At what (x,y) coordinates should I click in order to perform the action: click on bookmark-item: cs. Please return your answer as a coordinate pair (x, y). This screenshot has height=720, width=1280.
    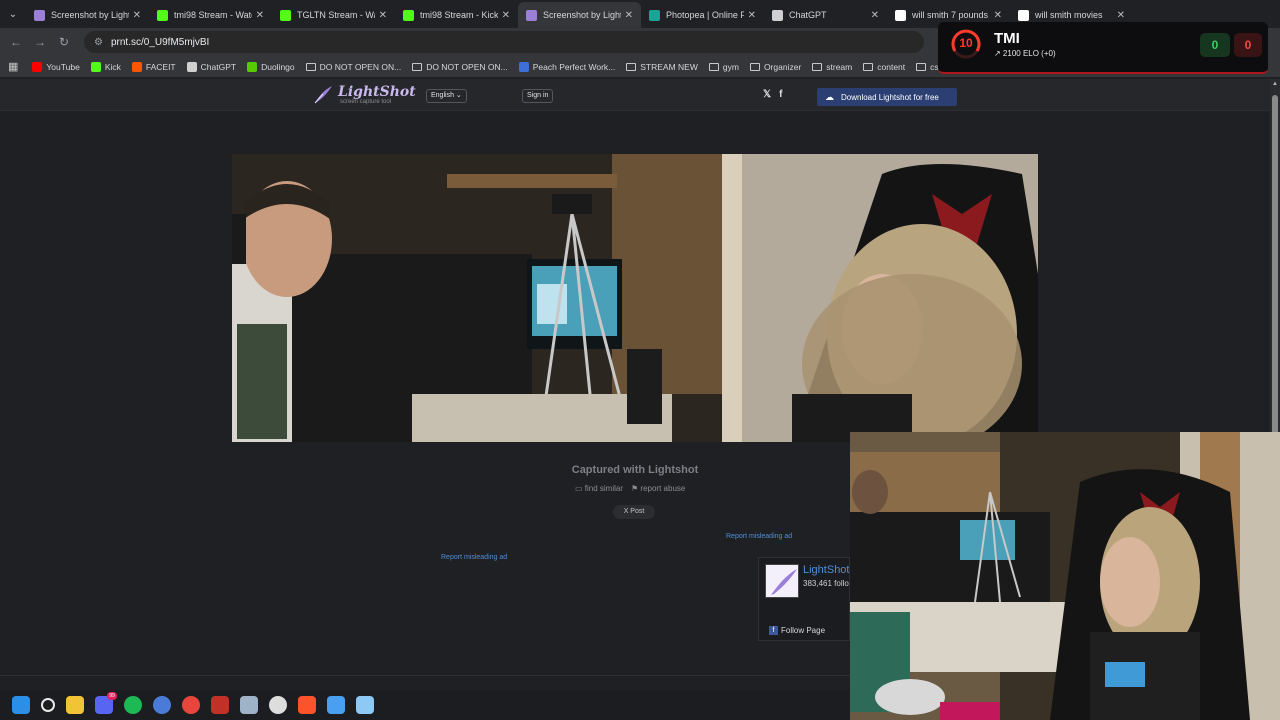
    Looking at the image, I should click on (927, 67).